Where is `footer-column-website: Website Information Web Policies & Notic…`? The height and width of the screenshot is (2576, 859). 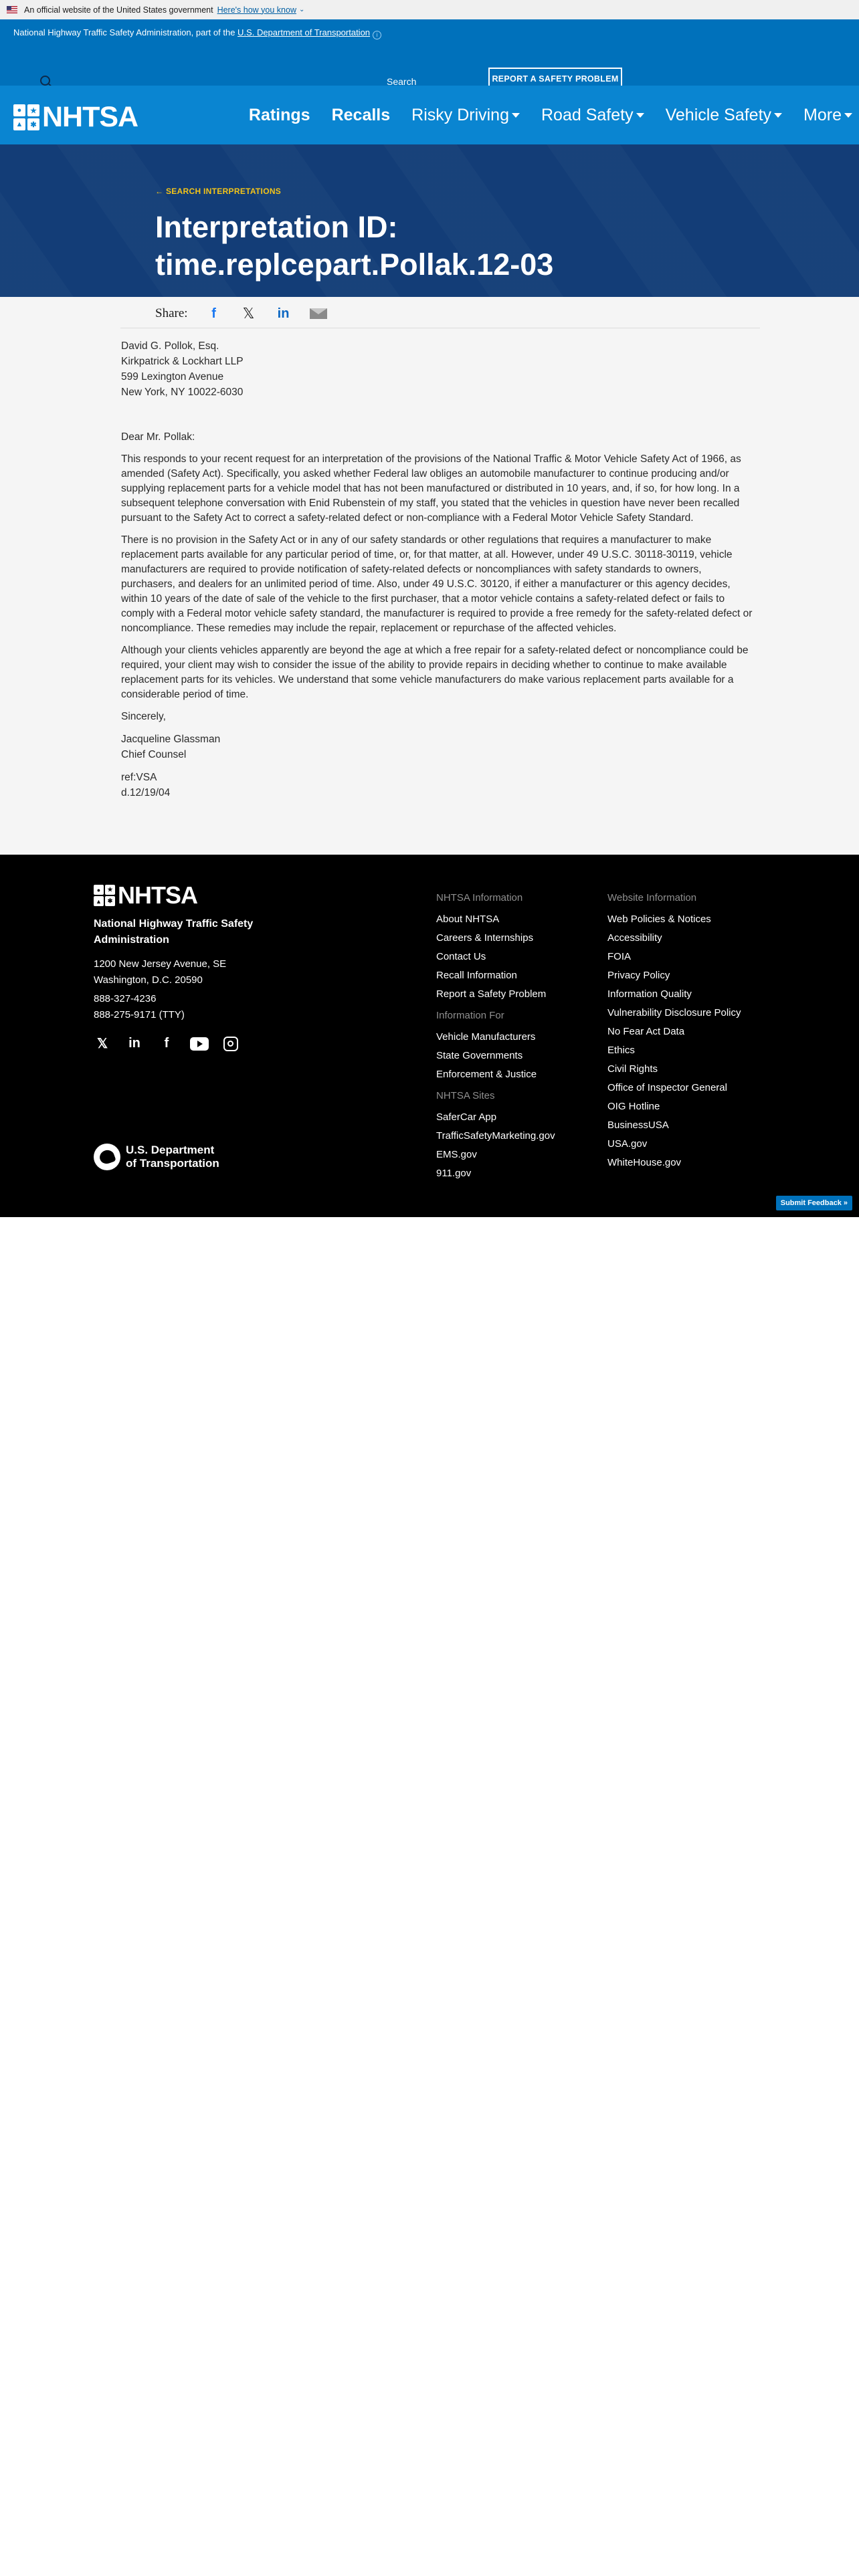 footer-column-website: Website Information Web Policies & Notic… is located at coordinates (674, 1031).